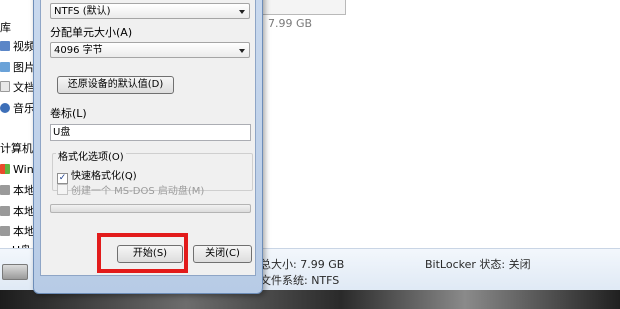 The height and width of the screenshot is (309, 620). I want to click on nav-item-label: 库, so click(5, 27).